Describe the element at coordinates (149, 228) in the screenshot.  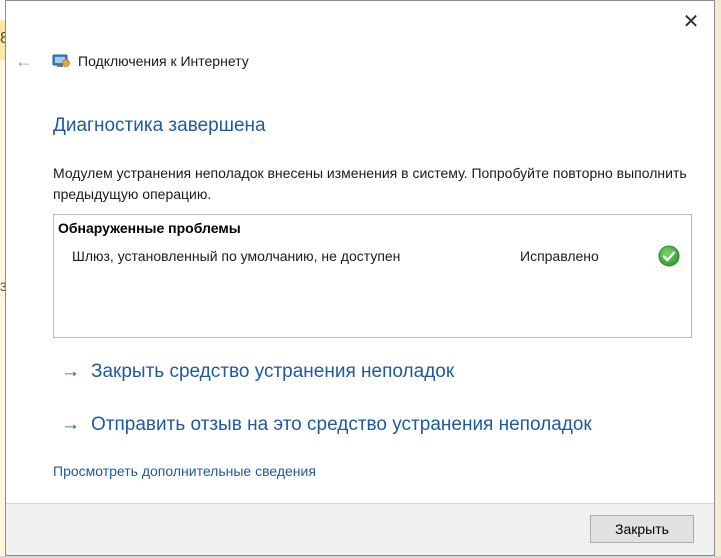
I see `problems-header: Обнаруженные проблемы` at that location.